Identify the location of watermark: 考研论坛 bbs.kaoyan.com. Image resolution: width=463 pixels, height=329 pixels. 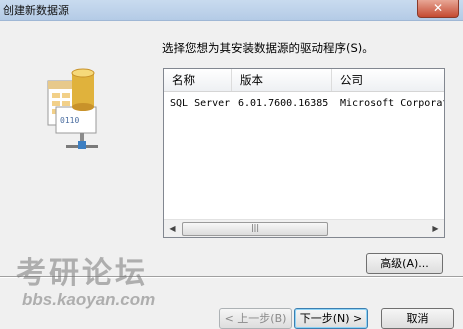
(85, 284).